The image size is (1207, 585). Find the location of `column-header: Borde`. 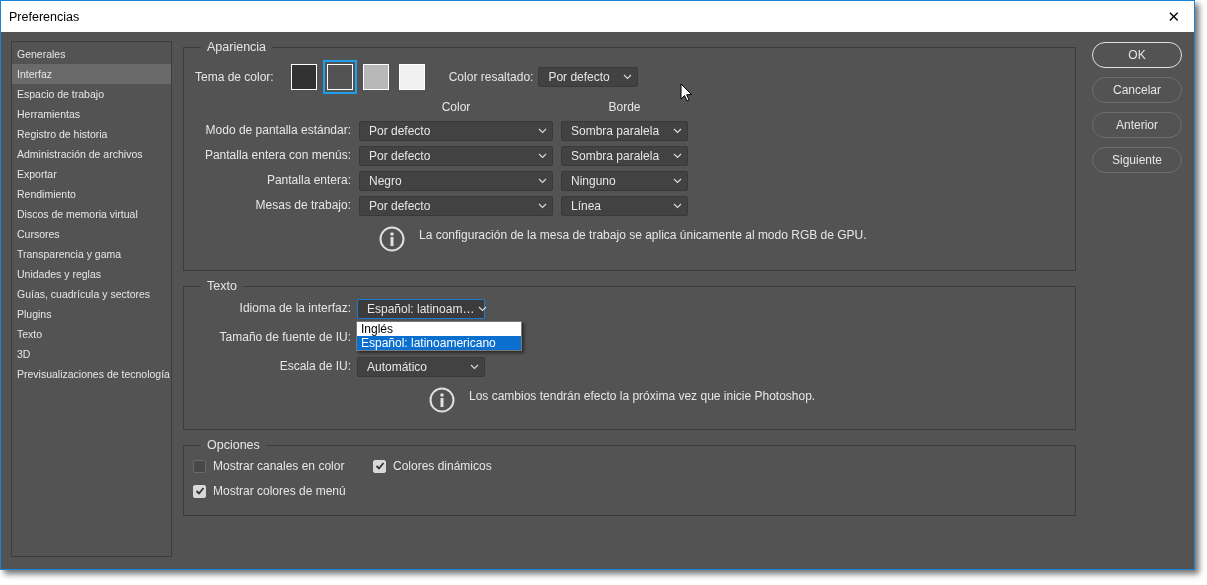

column-header: Borde is located at coordinates (624, 108).